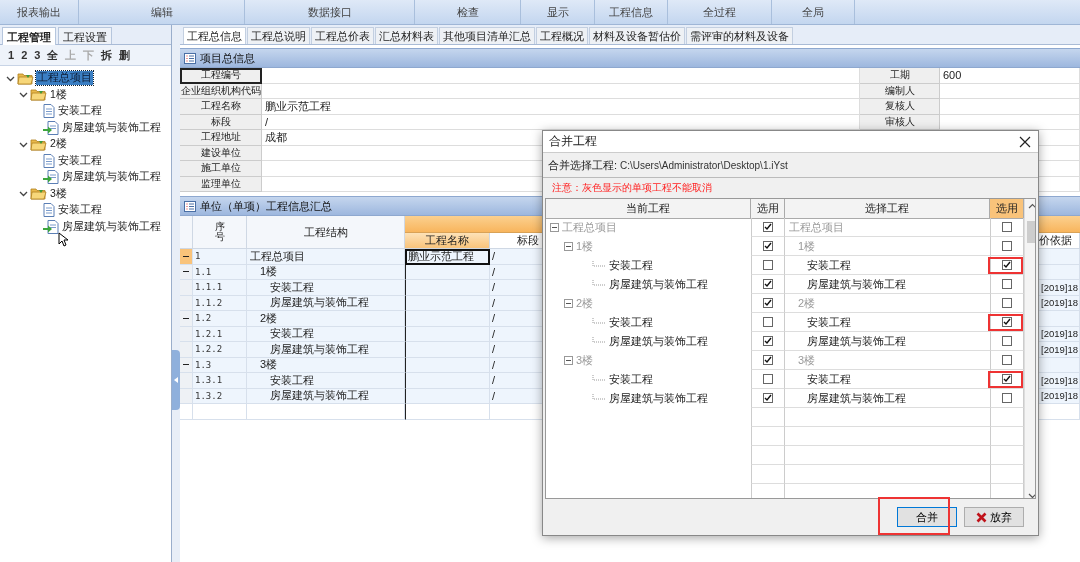 This screenshot has width=1080, height=562. I want to click on content-tab: 工程概况, so click(562, 35).